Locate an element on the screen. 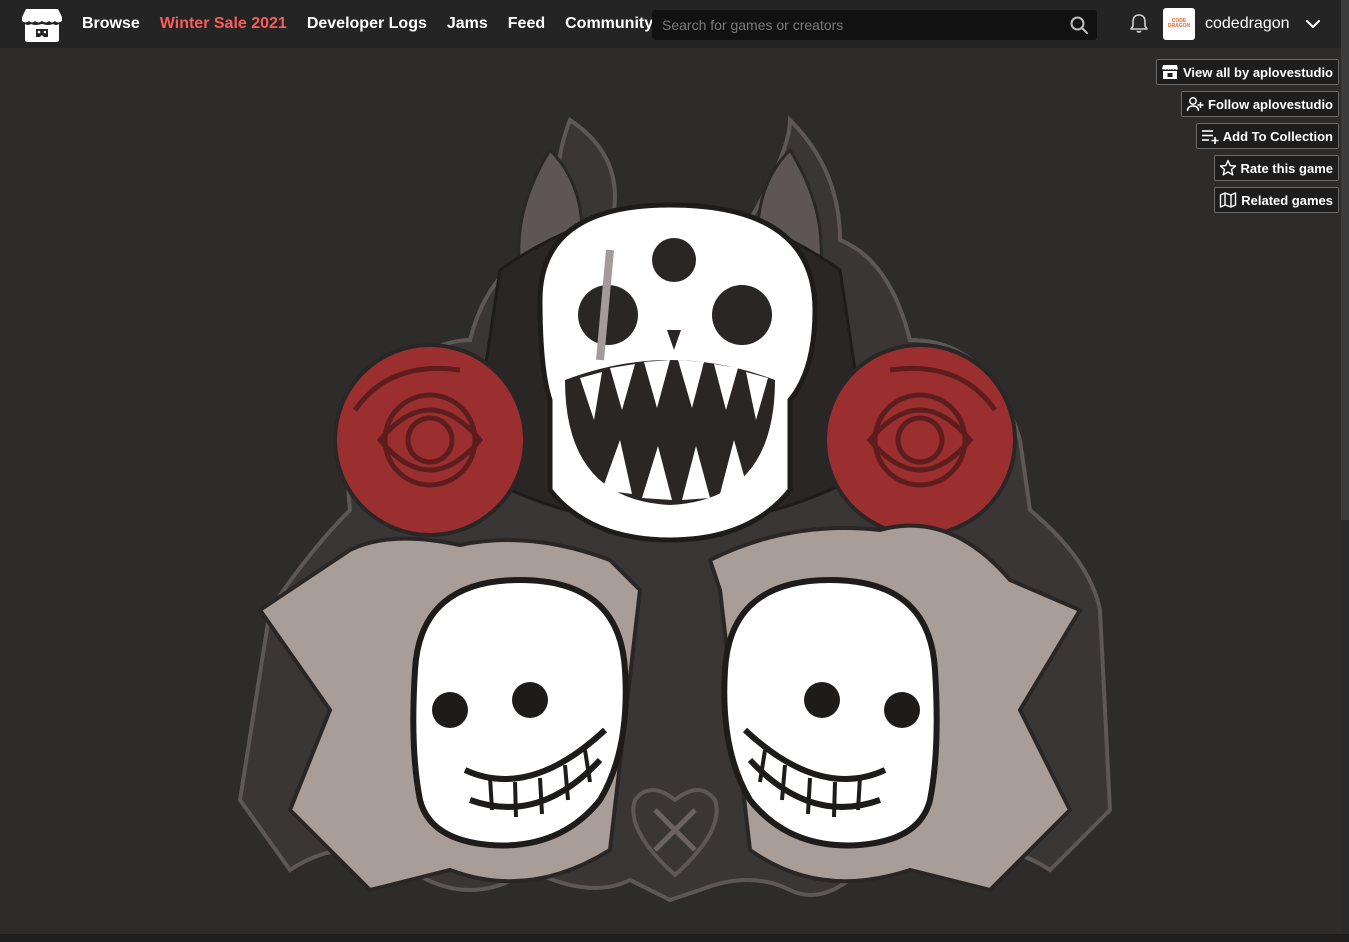 This screenshot has height=942, width=1349. add-to-list-icon is located at coordinates (1210, 137).